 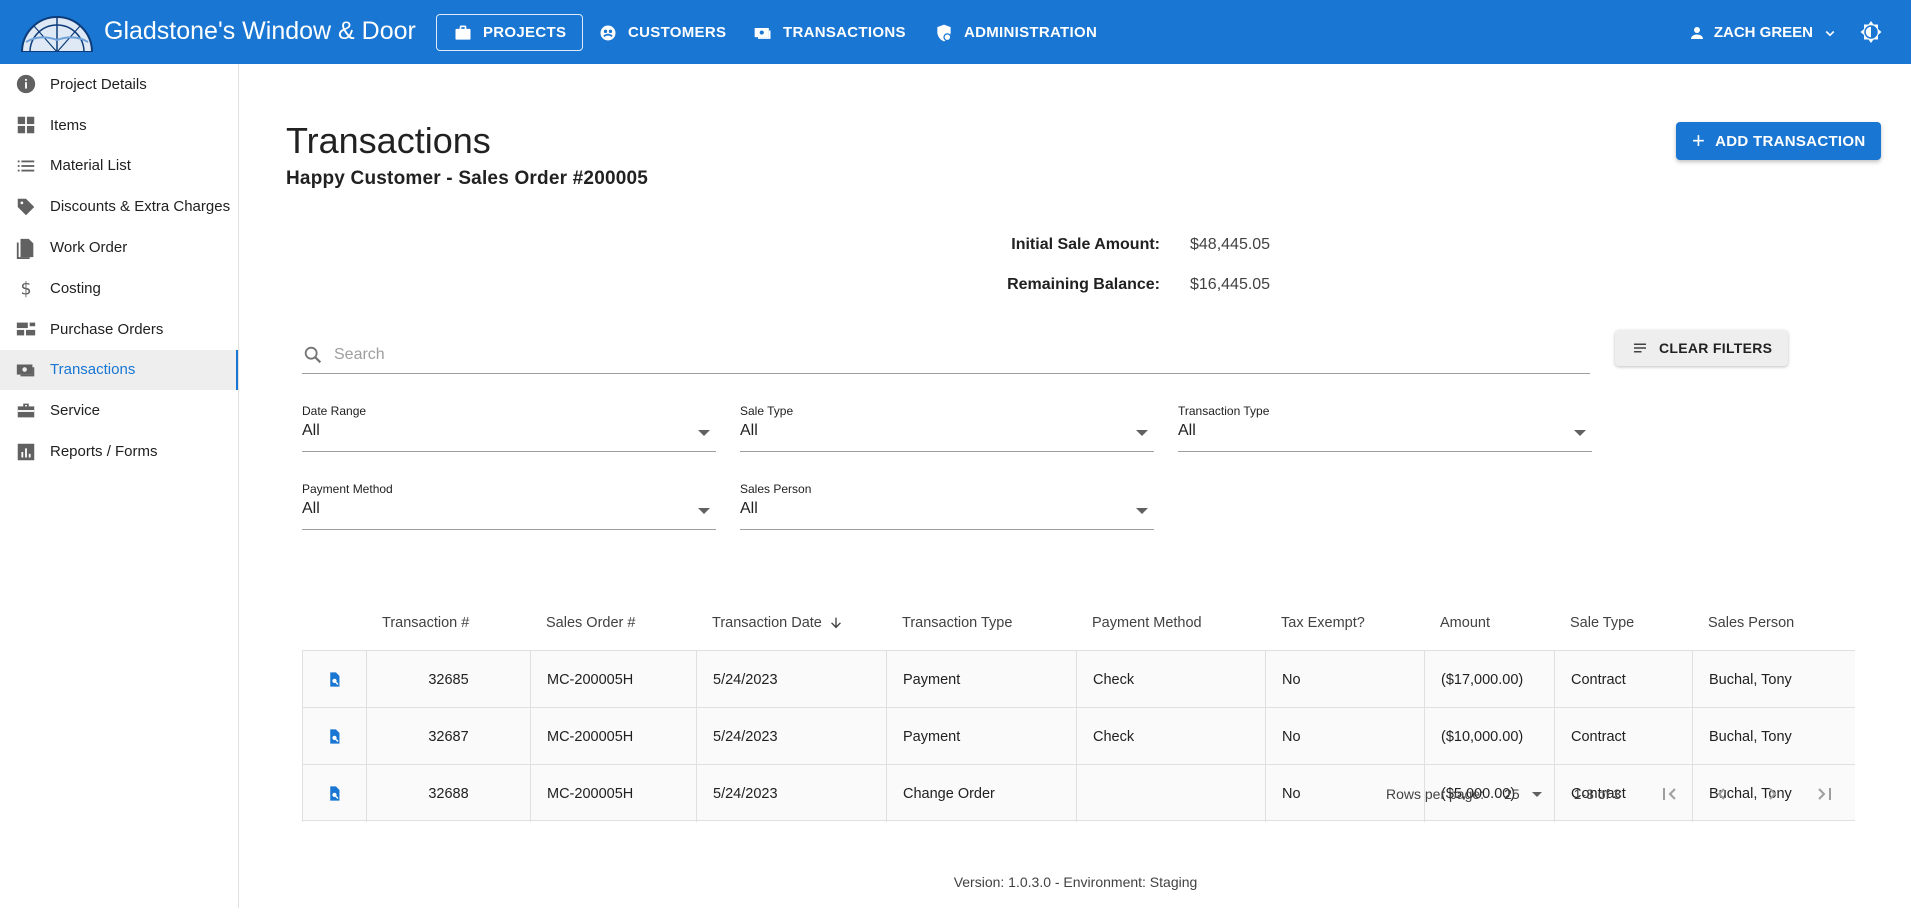 I want to click on chevron-down-icon, so click(x=1830, y=33).